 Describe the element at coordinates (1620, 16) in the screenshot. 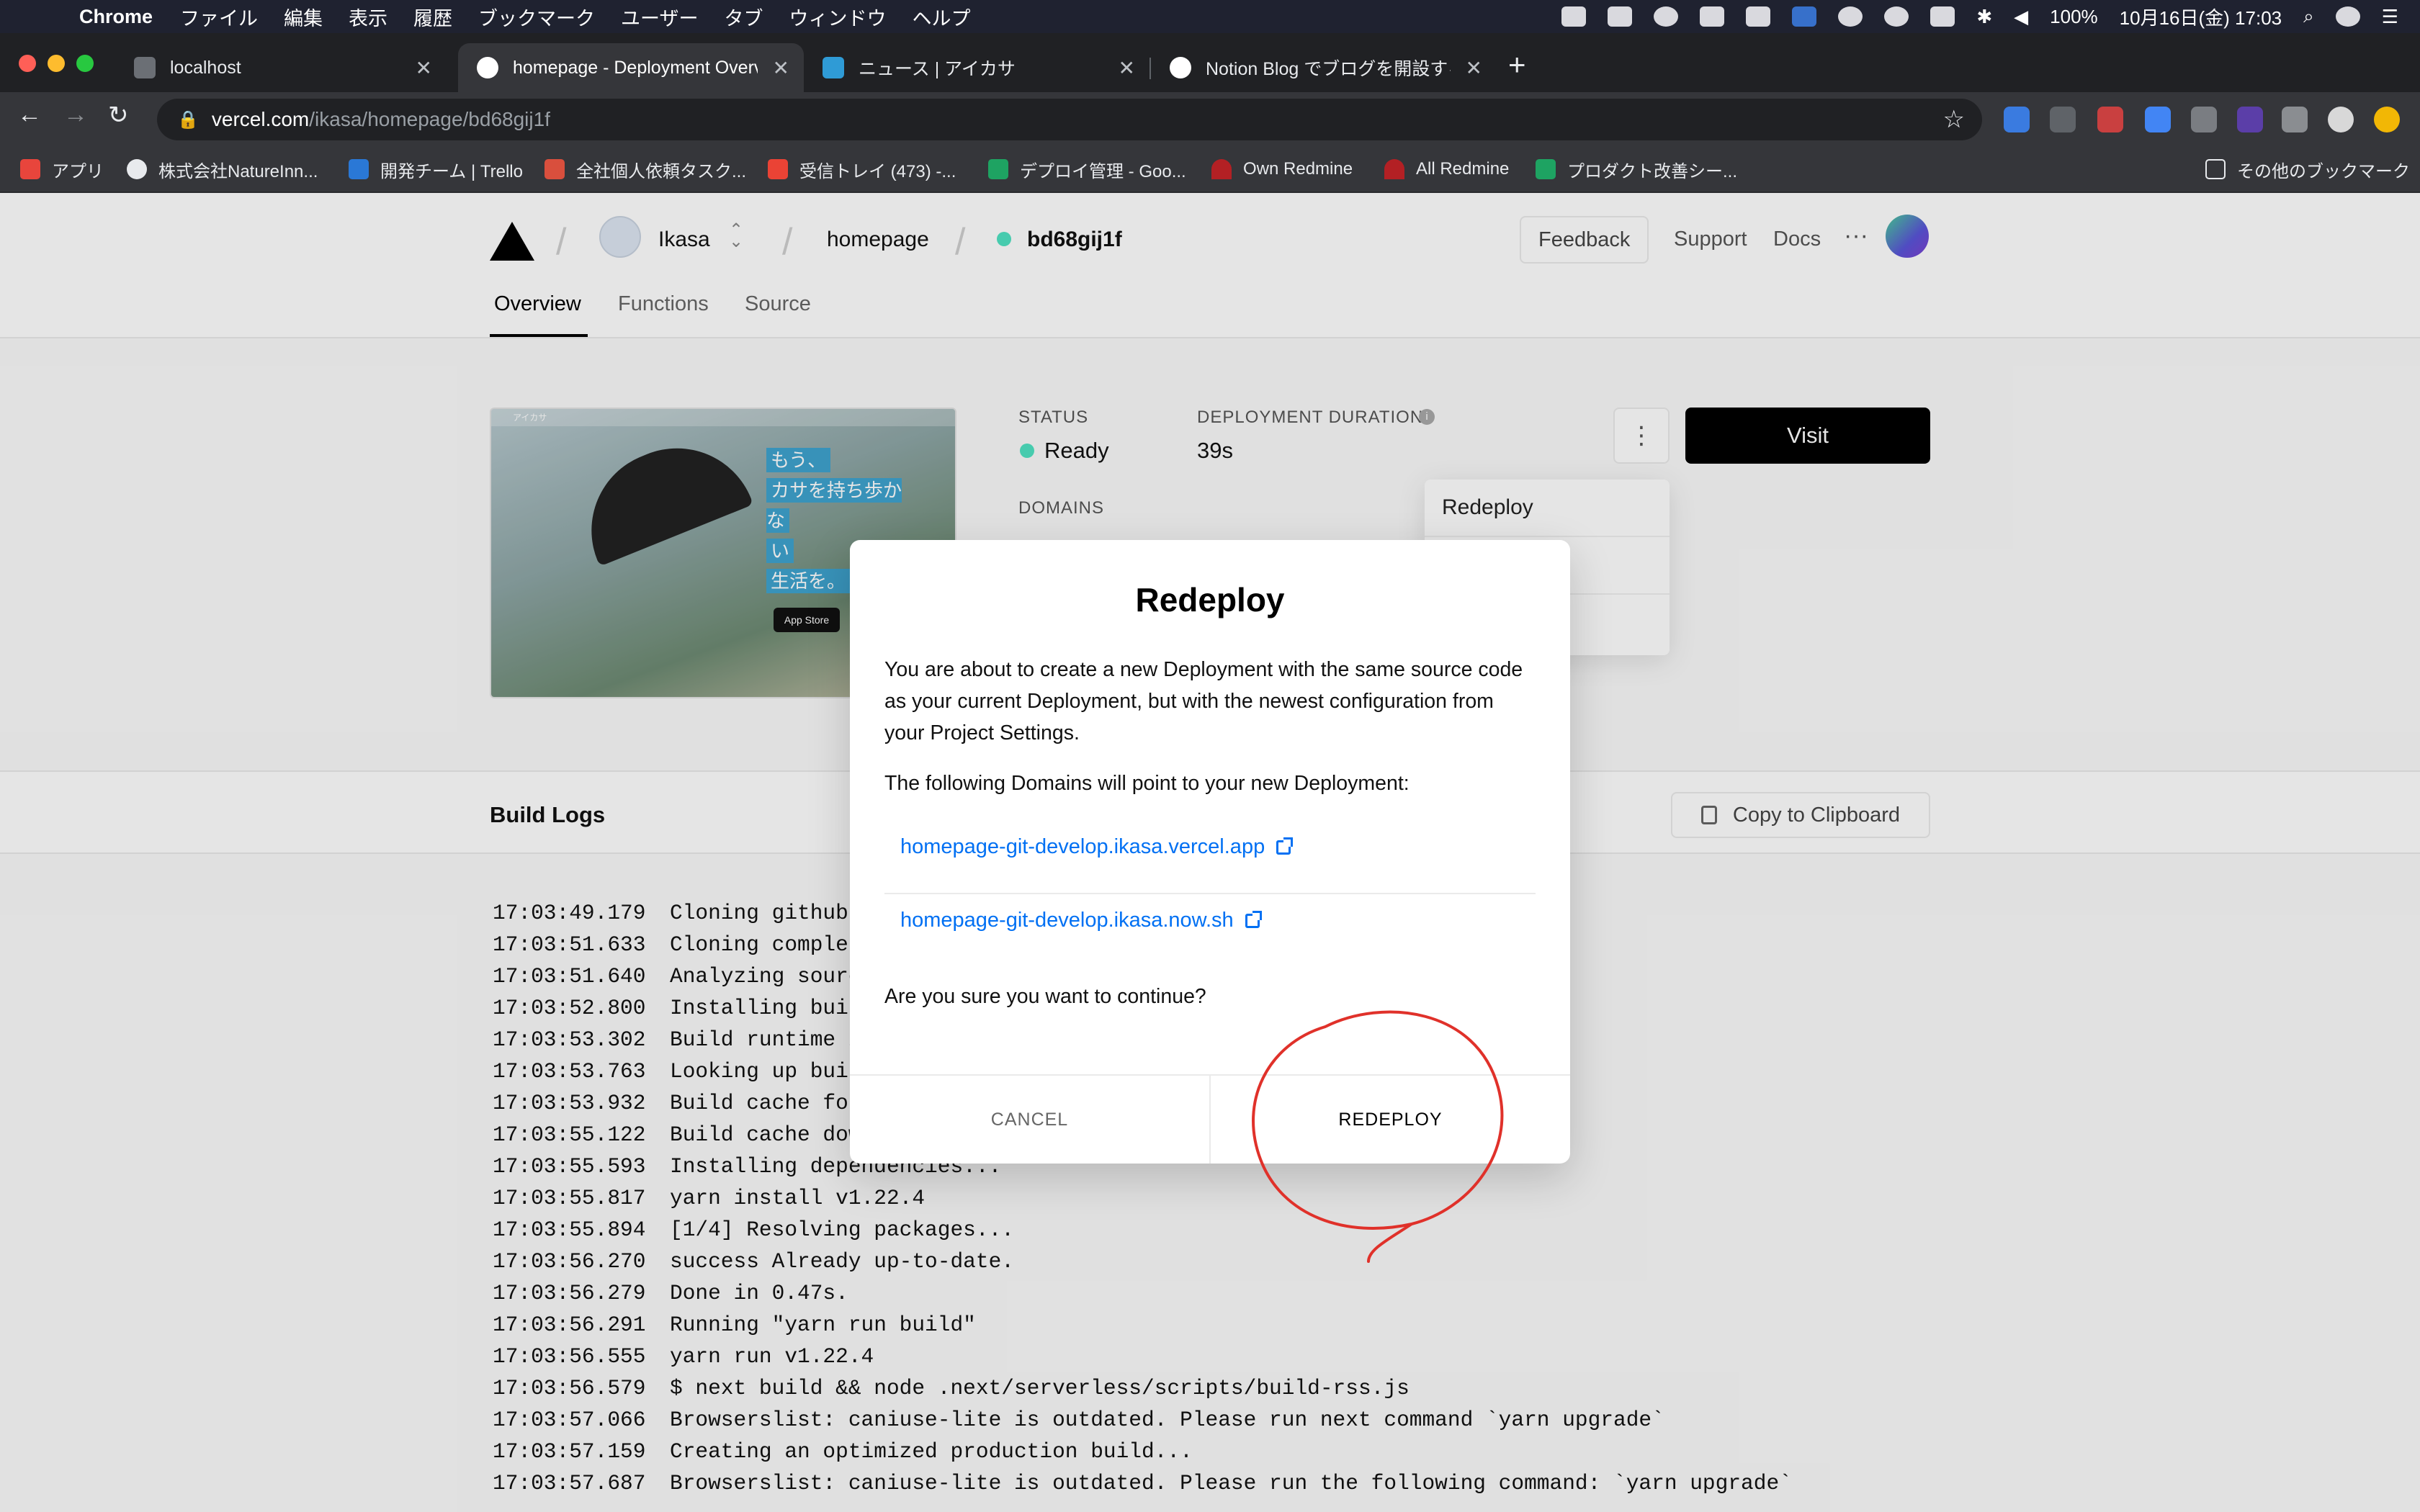

I see `dropbox-icon` at that location.